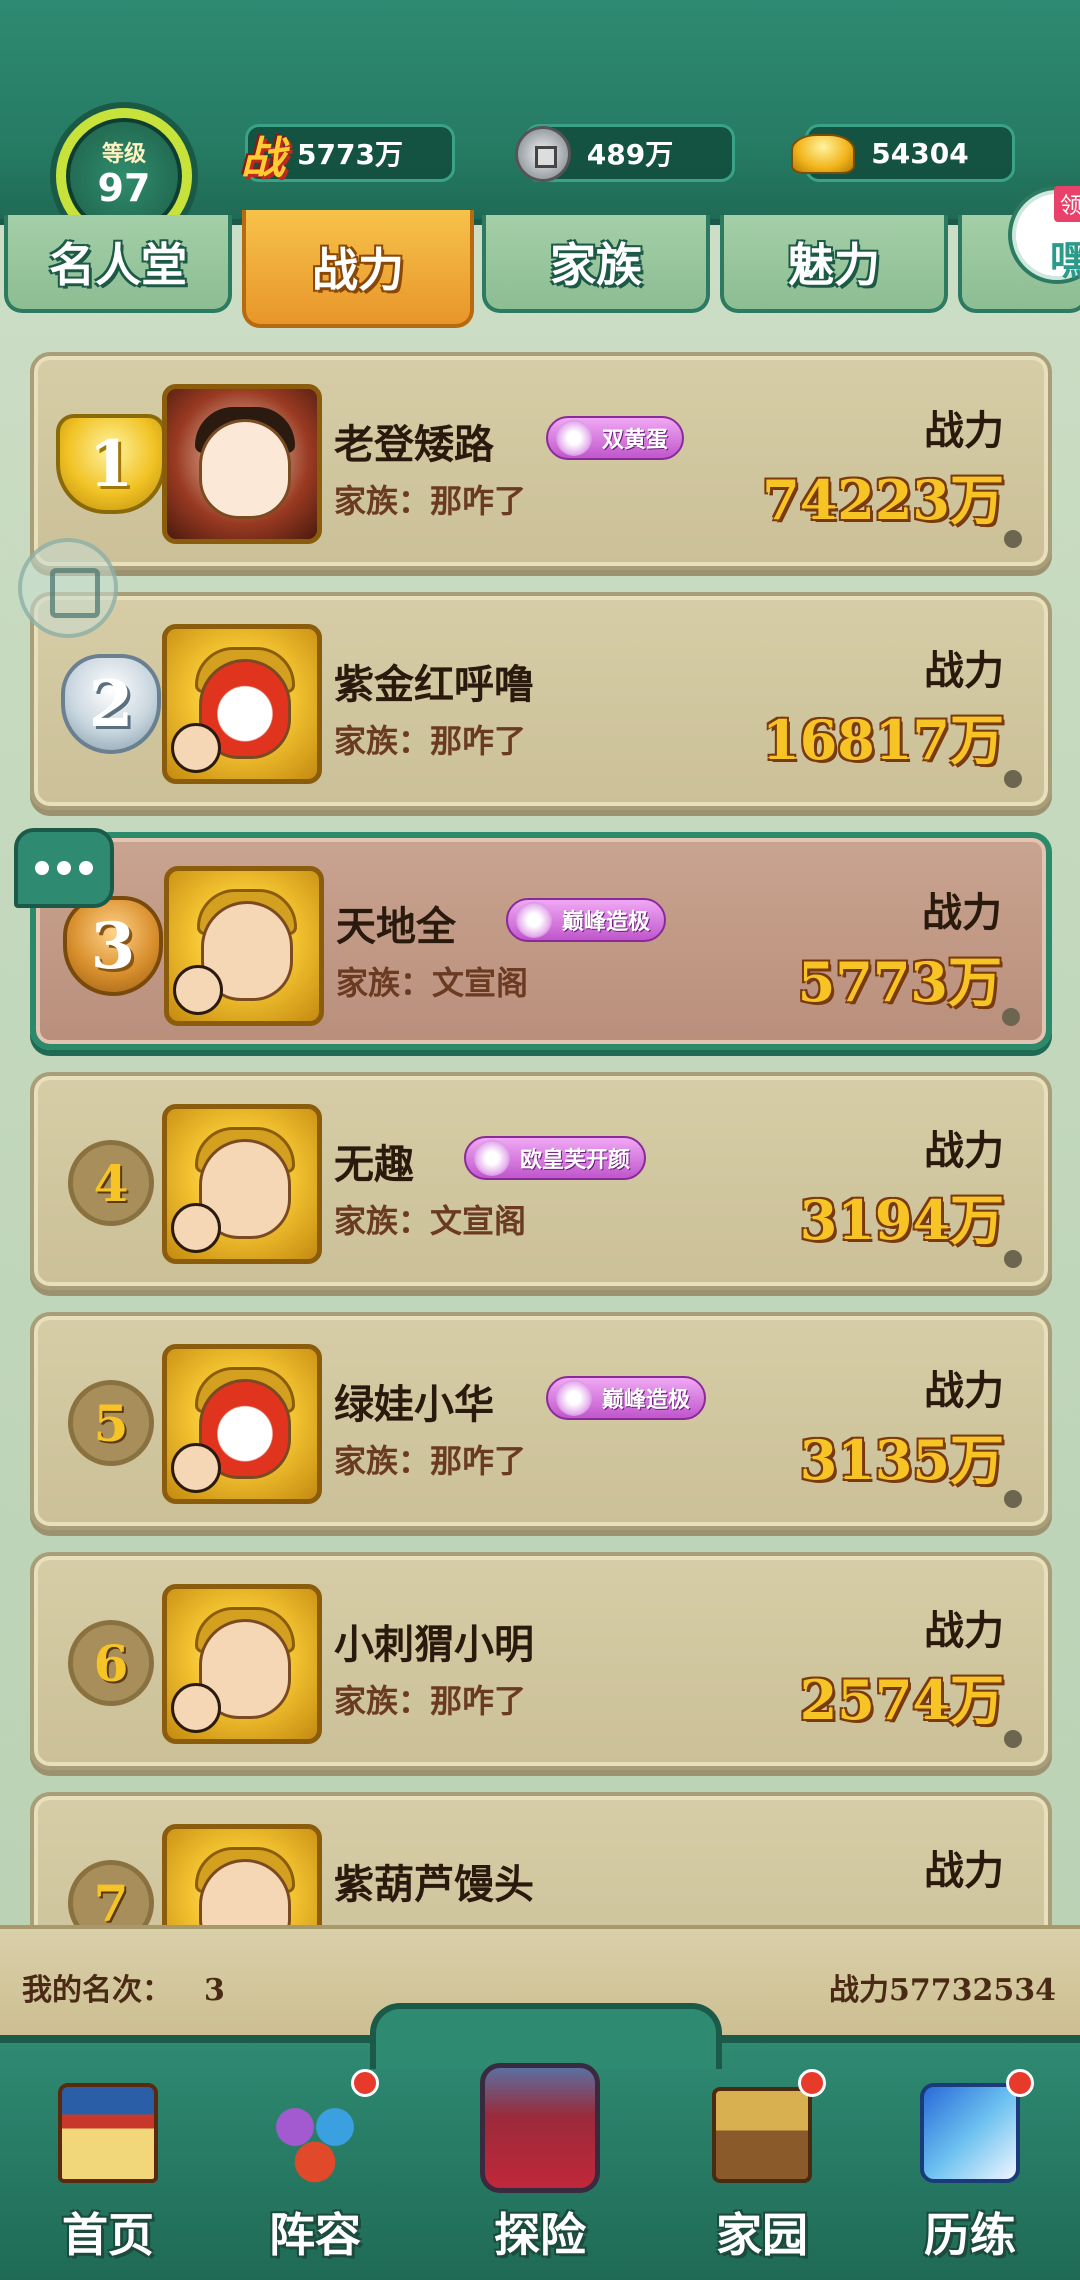 This screenshot has height=2280, width=1080. Describe the element at coordinates (245, 469) in the screenshot. I see `avatar-face` at that location.